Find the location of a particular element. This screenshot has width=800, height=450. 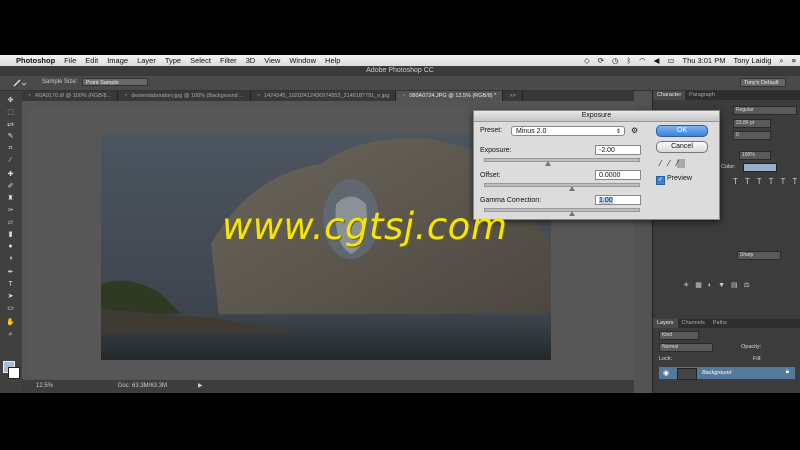

layer-filter-kind: Kind is located at coordinates (679, 335).